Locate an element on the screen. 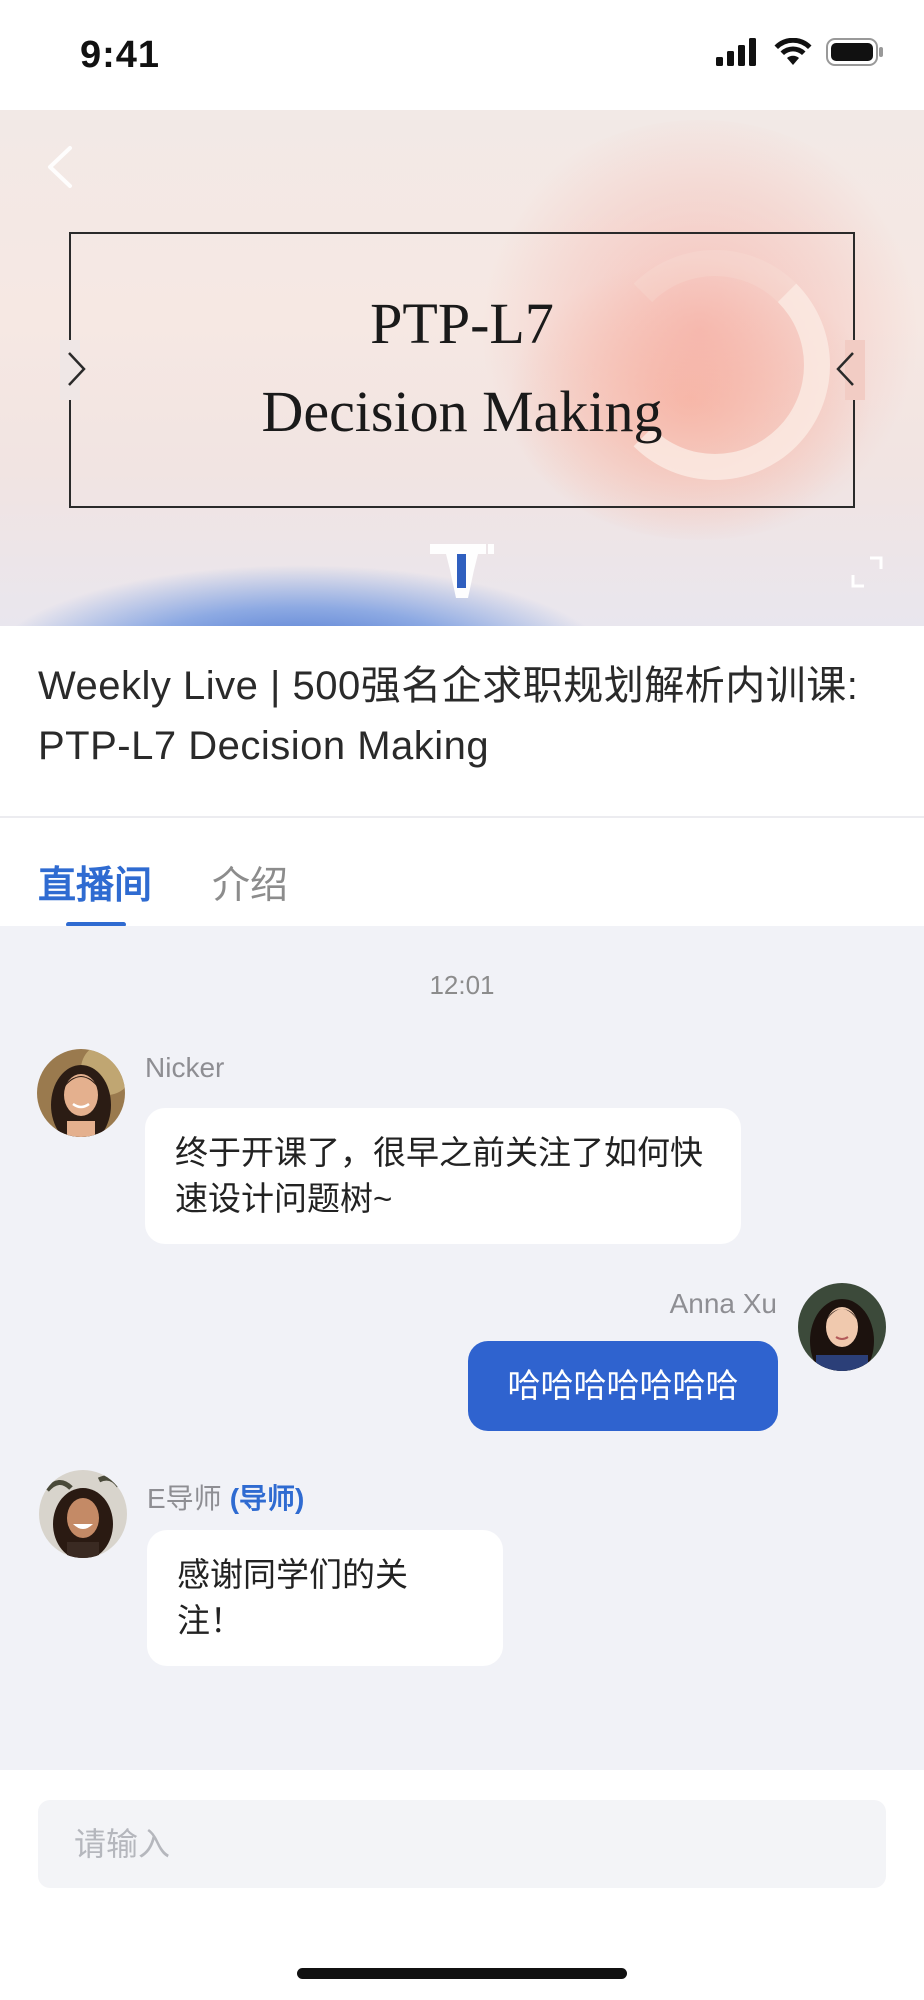 This screenshot has width=924, height=2000. status-bar: 9:41 is located at coordinates (462, 55).